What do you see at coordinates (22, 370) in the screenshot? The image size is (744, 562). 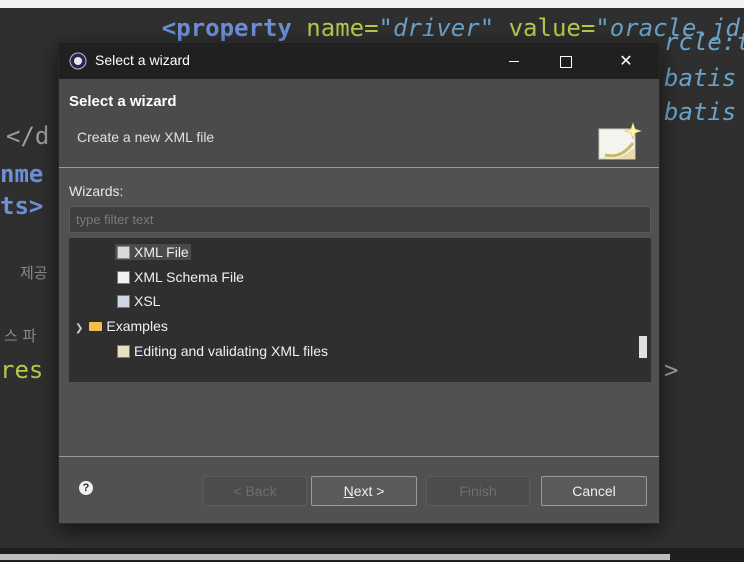 I see `code-left-4: res` at bounding box center [22, 370].